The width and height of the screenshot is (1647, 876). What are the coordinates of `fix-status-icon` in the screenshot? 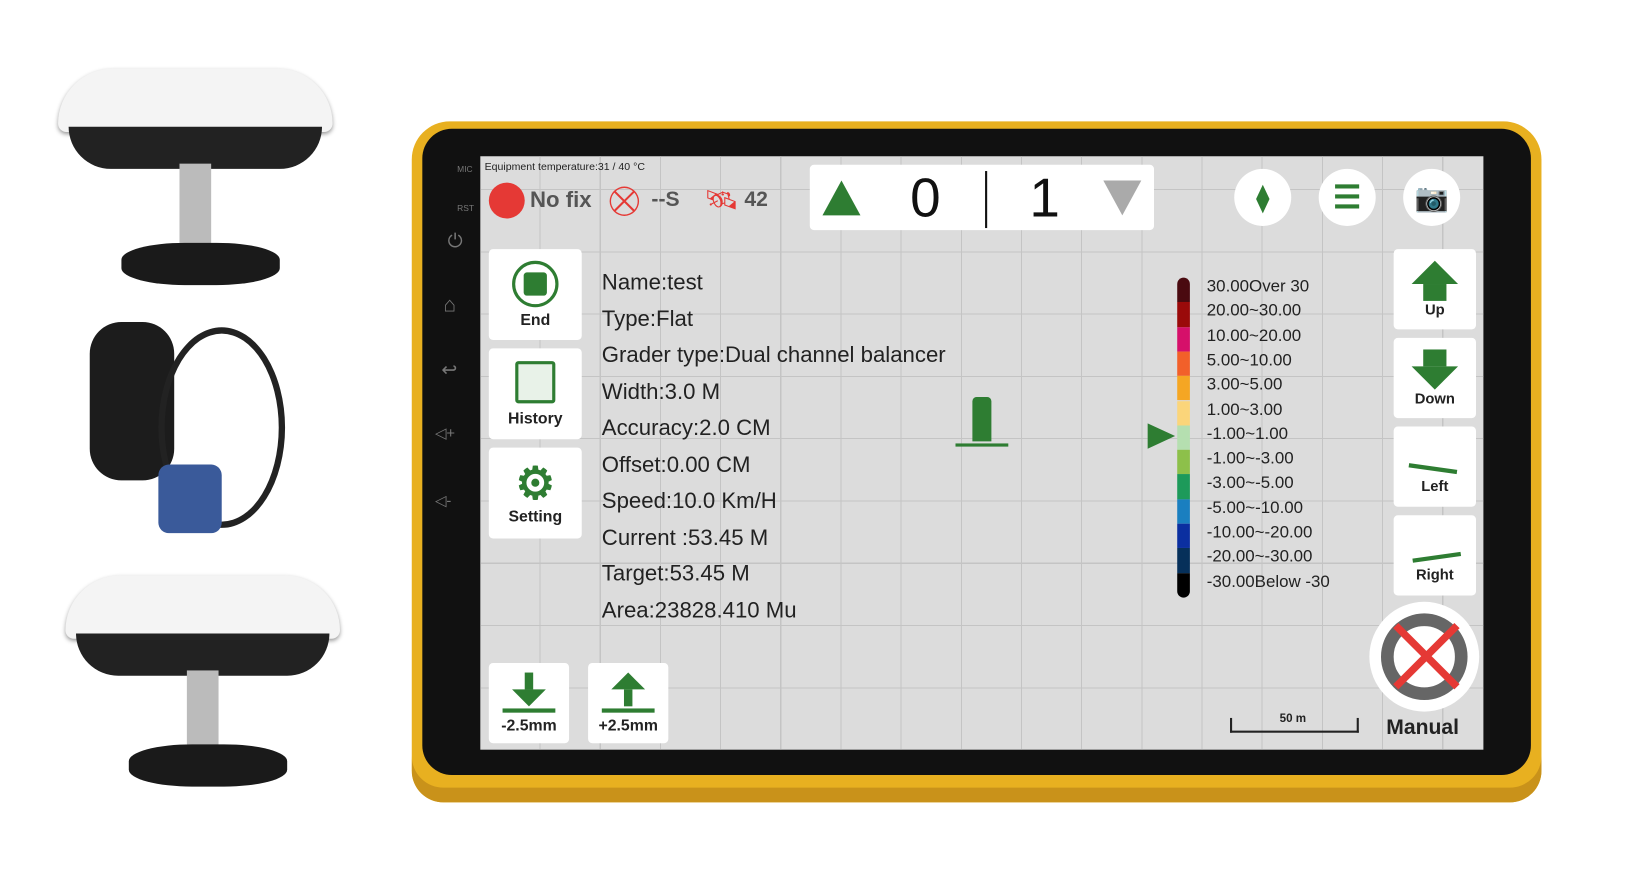 It's located at (506, 200).